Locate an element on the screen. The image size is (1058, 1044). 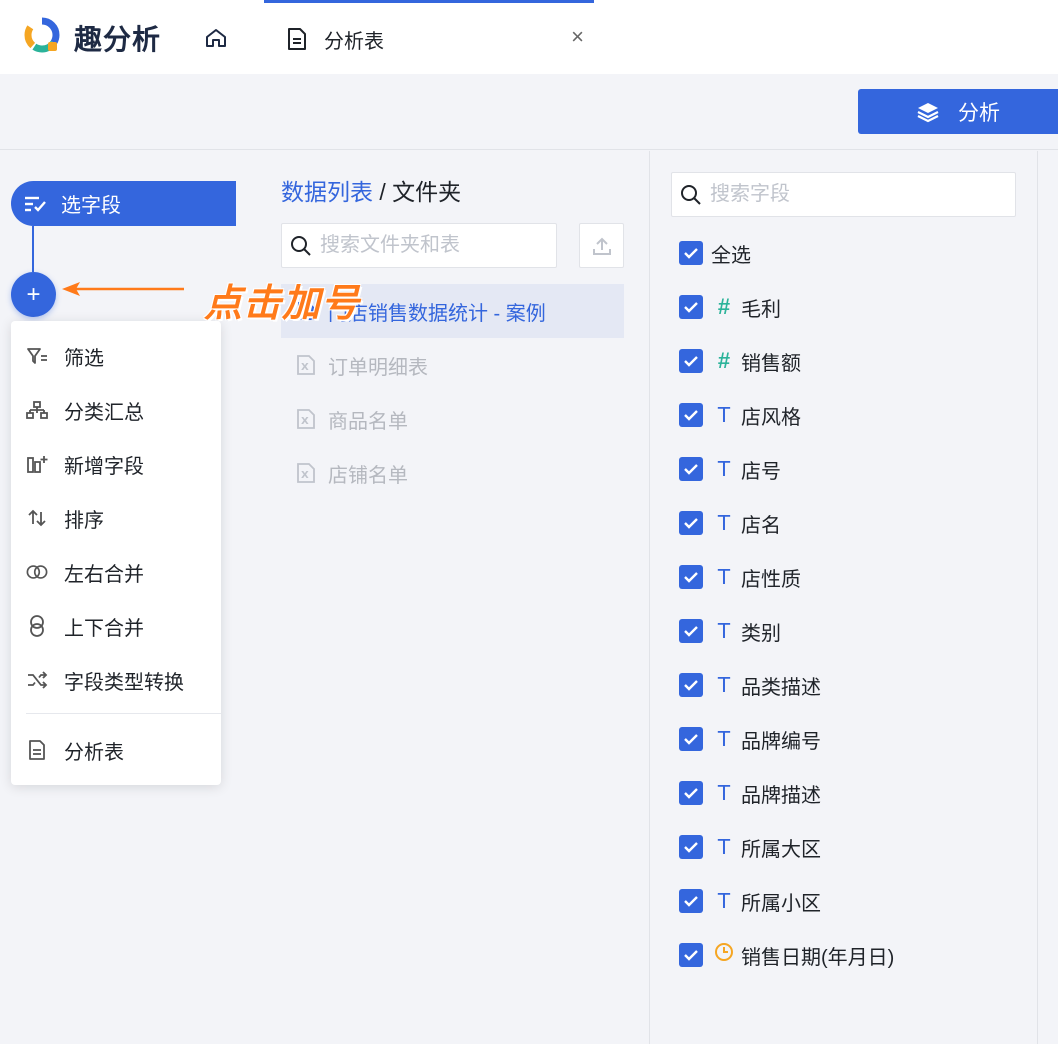
field-checkbox-row: # 毛利 is located at coordinates (730, 307).